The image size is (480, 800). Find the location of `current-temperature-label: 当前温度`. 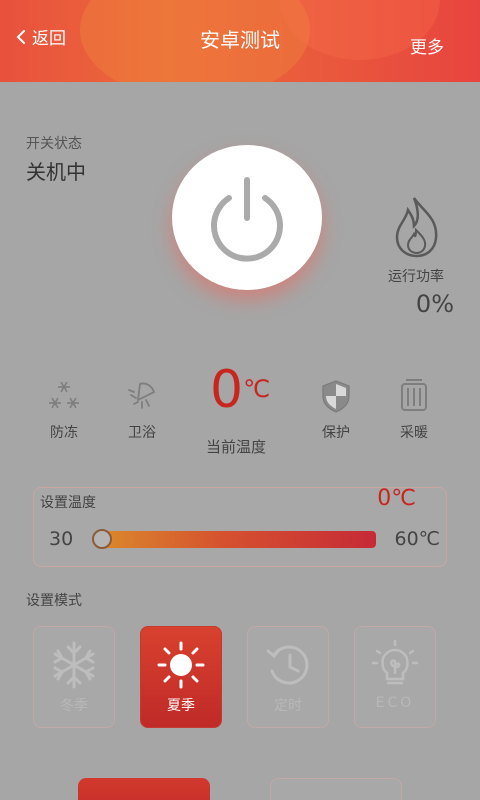

current-temperature-label: 当前温度 is located at coordinates (236, 447).